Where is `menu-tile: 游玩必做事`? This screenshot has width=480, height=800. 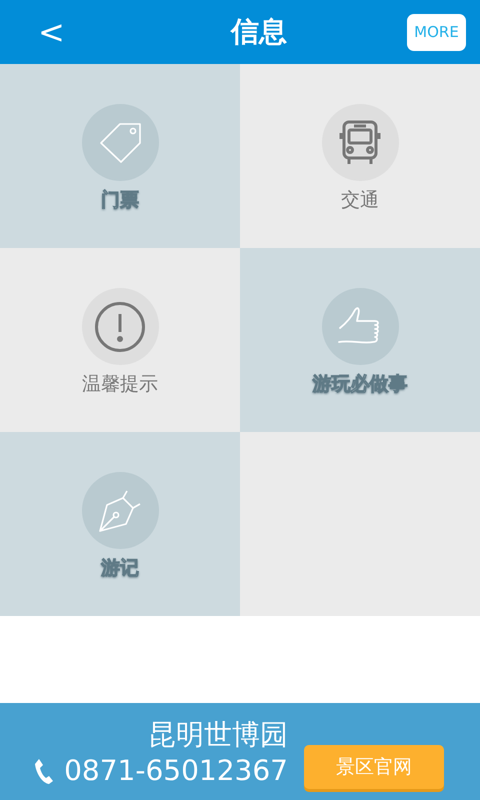 menu-tile: 游玩必做事 is located at coordinates (360, 340).